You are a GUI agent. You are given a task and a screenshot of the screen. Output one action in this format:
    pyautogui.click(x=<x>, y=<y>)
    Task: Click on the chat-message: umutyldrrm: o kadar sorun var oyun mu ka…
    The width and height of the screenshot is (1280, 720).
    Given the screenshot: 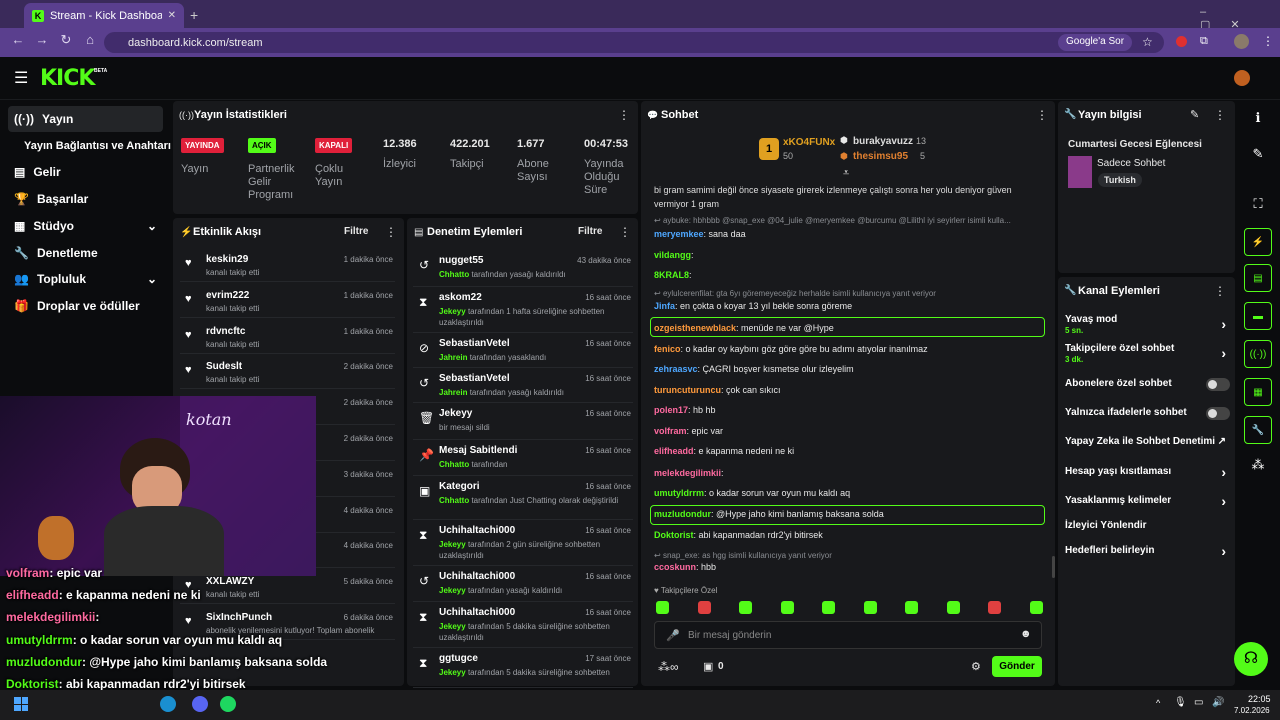 What is the action you would take?
    pyautogui.click(x=752, y=493)
    